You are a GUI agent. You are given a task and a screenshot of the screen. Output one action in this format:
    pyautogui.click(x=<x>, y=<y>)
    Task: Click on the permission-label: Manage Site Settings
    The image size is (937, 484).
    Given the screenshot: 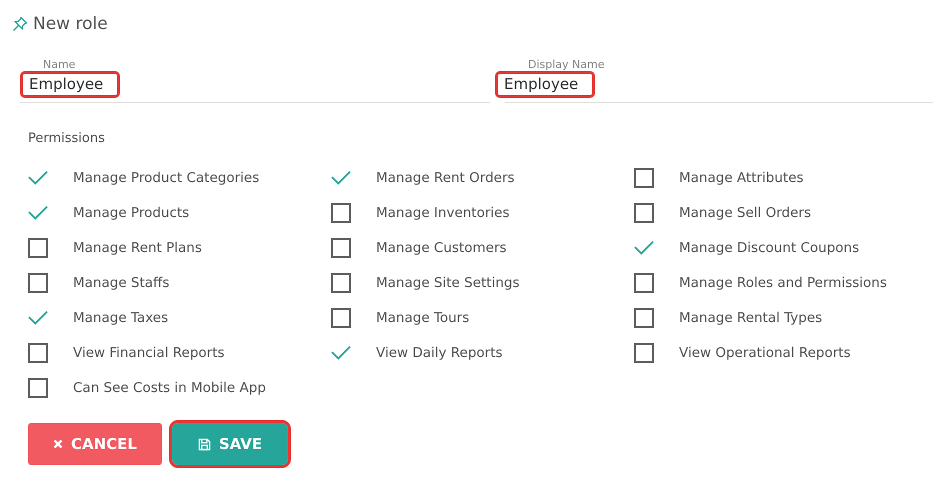 What is the action you would take?
    pyautogui.click(x=448, y=282)
    